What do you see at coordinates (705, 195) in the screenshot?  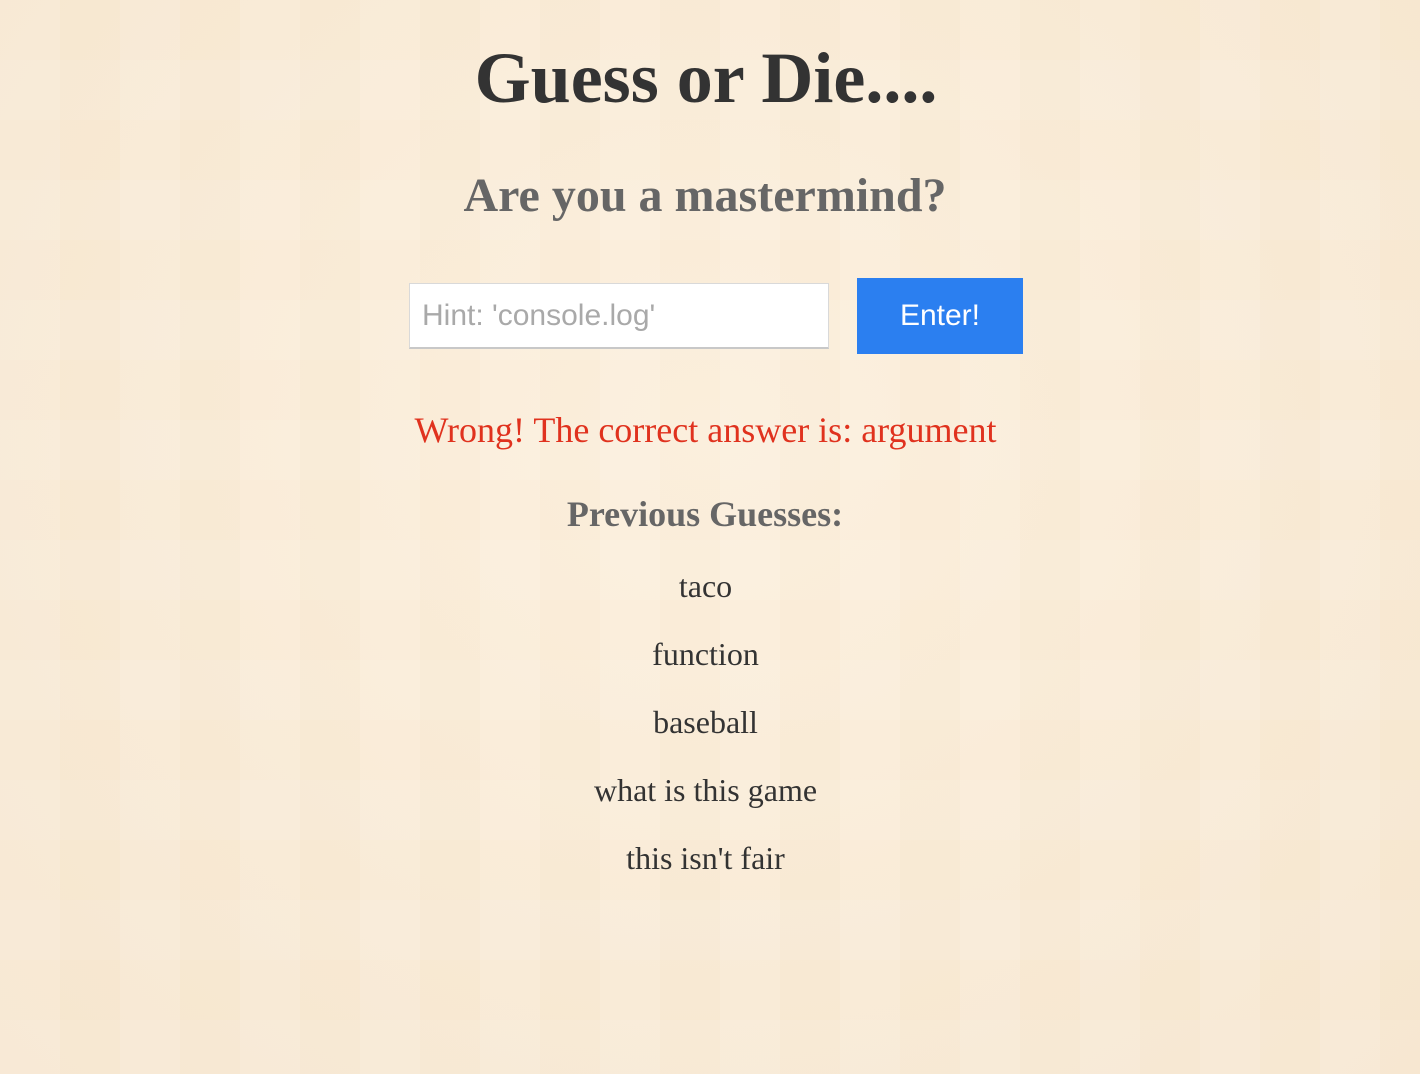 I see `page-subtitle: Are you a mastermind?` at bounding box center [705, 195].